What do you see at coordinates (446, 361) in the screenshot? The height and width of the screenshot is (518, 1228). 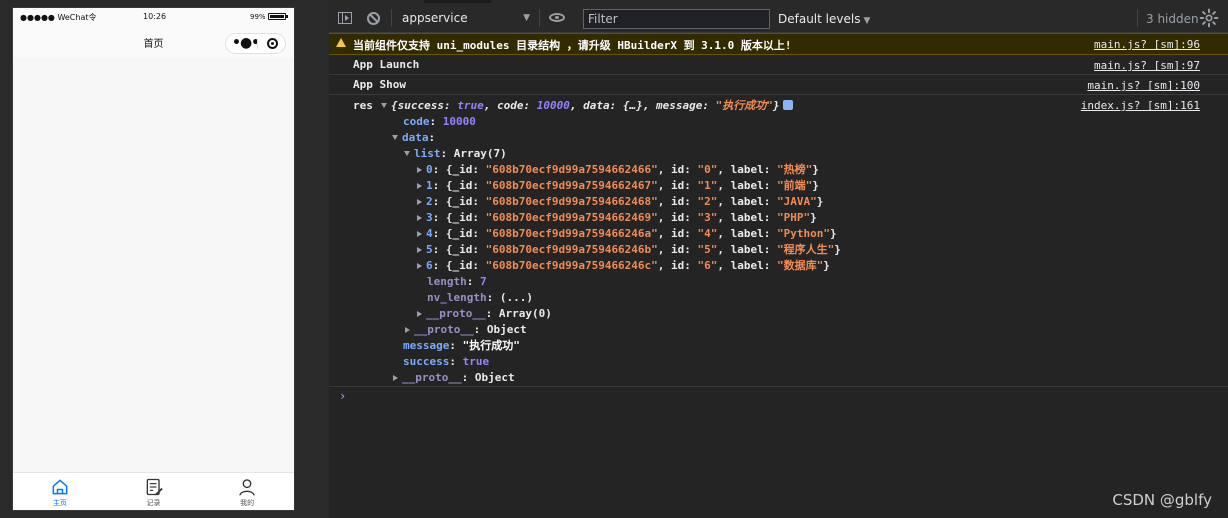 I see `prop-row: success: true` at bounding box center [446, 361].